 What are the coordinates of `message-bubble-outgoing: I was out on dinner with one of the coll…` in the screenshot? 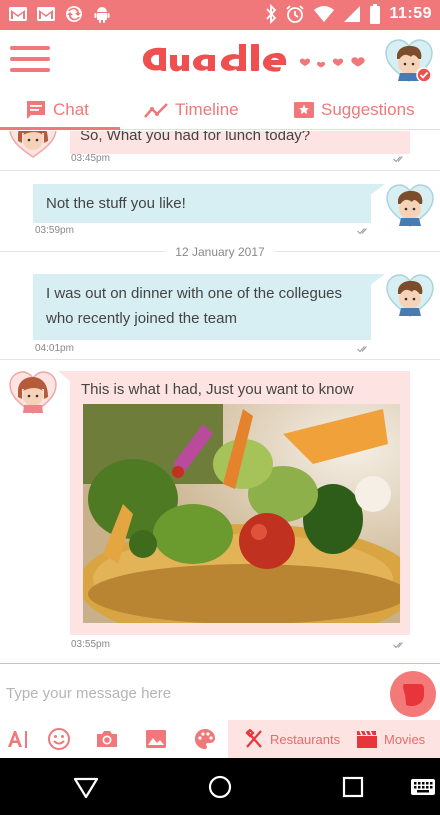 It's located at (202, 307).